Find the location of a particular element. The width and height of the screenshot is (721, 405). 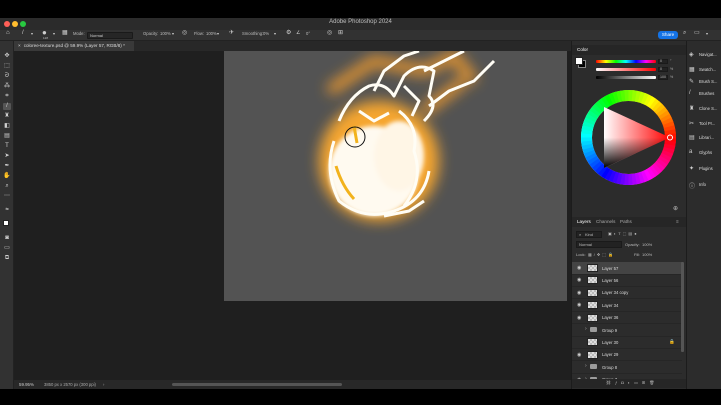

brush-settings-toggle-icon: ▦ is located at coordinates (65, 33).